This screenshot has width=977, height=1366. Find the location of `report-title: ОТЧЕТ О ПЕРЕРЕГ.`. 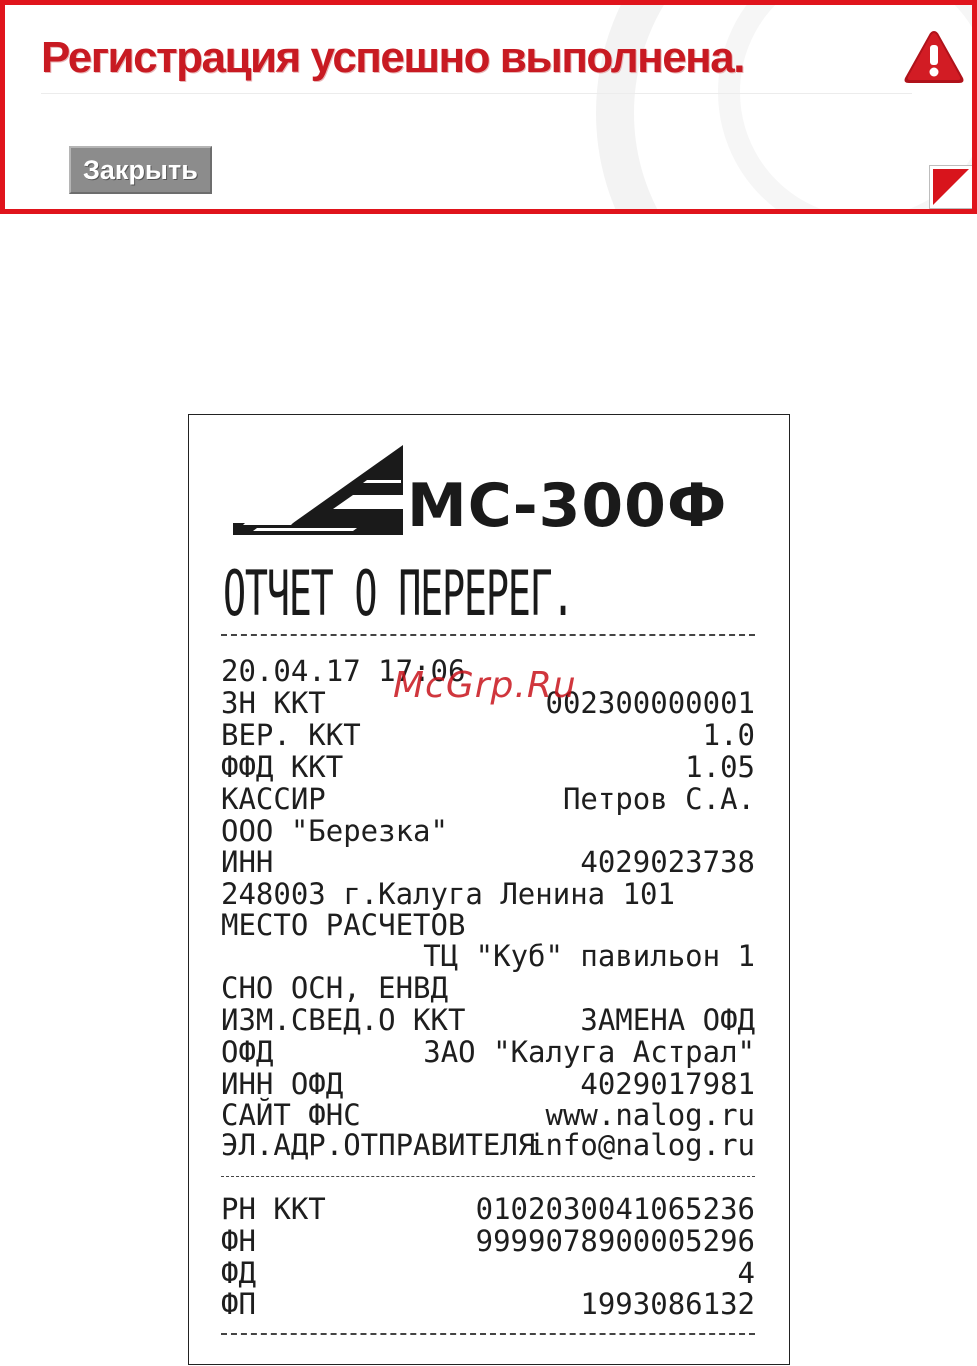

report-title: ОТЧЕТ О ПЕРЕРЕГ. is located at coordinates (399, 593).